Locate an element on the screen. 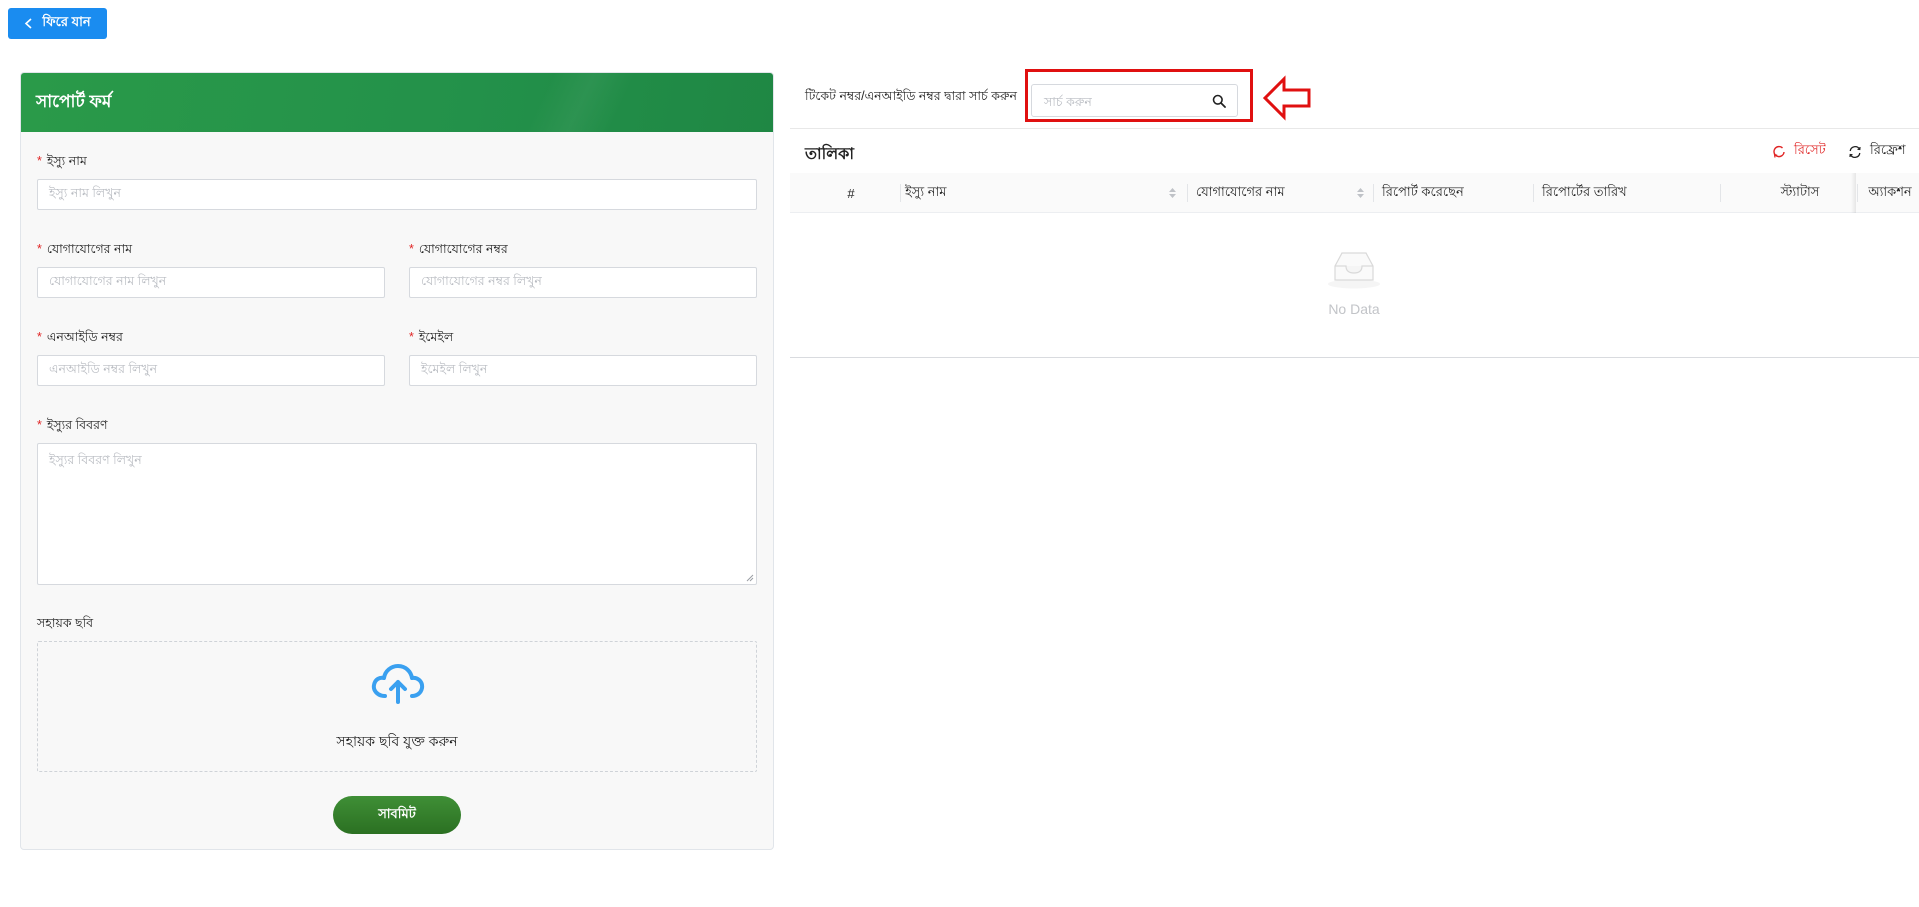  nid-number-label: * এনআইডি নম্বর is located at coordinates (80, 337).